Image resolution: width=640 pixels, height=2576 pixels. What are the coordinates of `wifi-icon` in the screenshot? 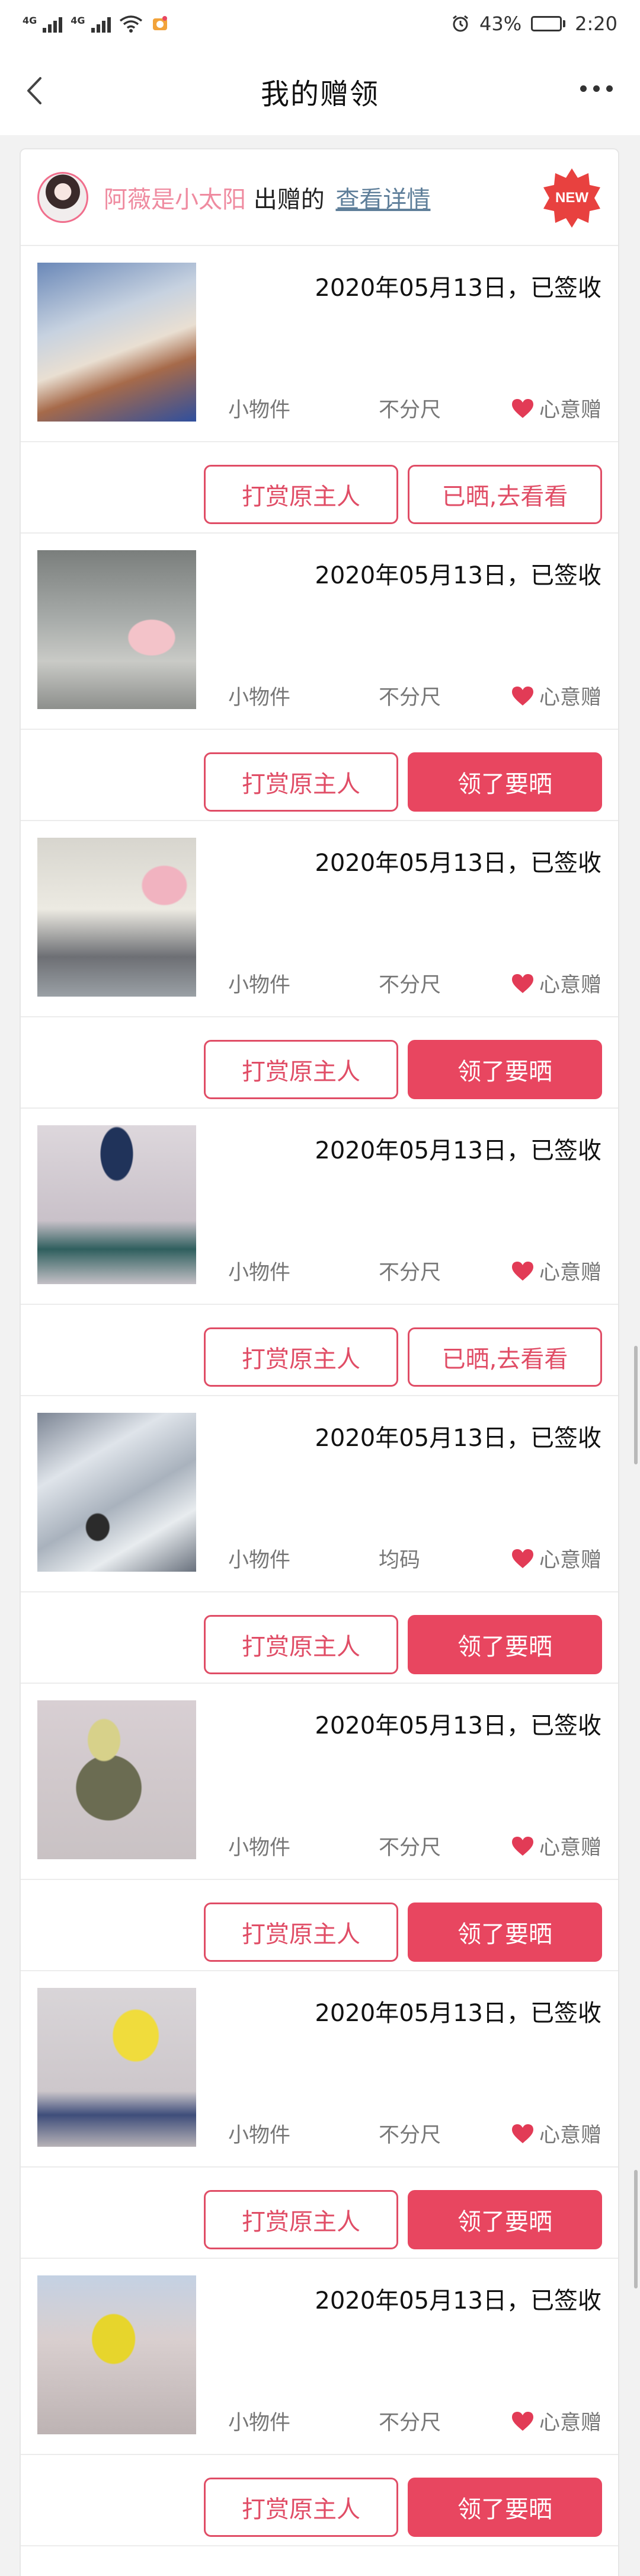 It's located at (130, 24).